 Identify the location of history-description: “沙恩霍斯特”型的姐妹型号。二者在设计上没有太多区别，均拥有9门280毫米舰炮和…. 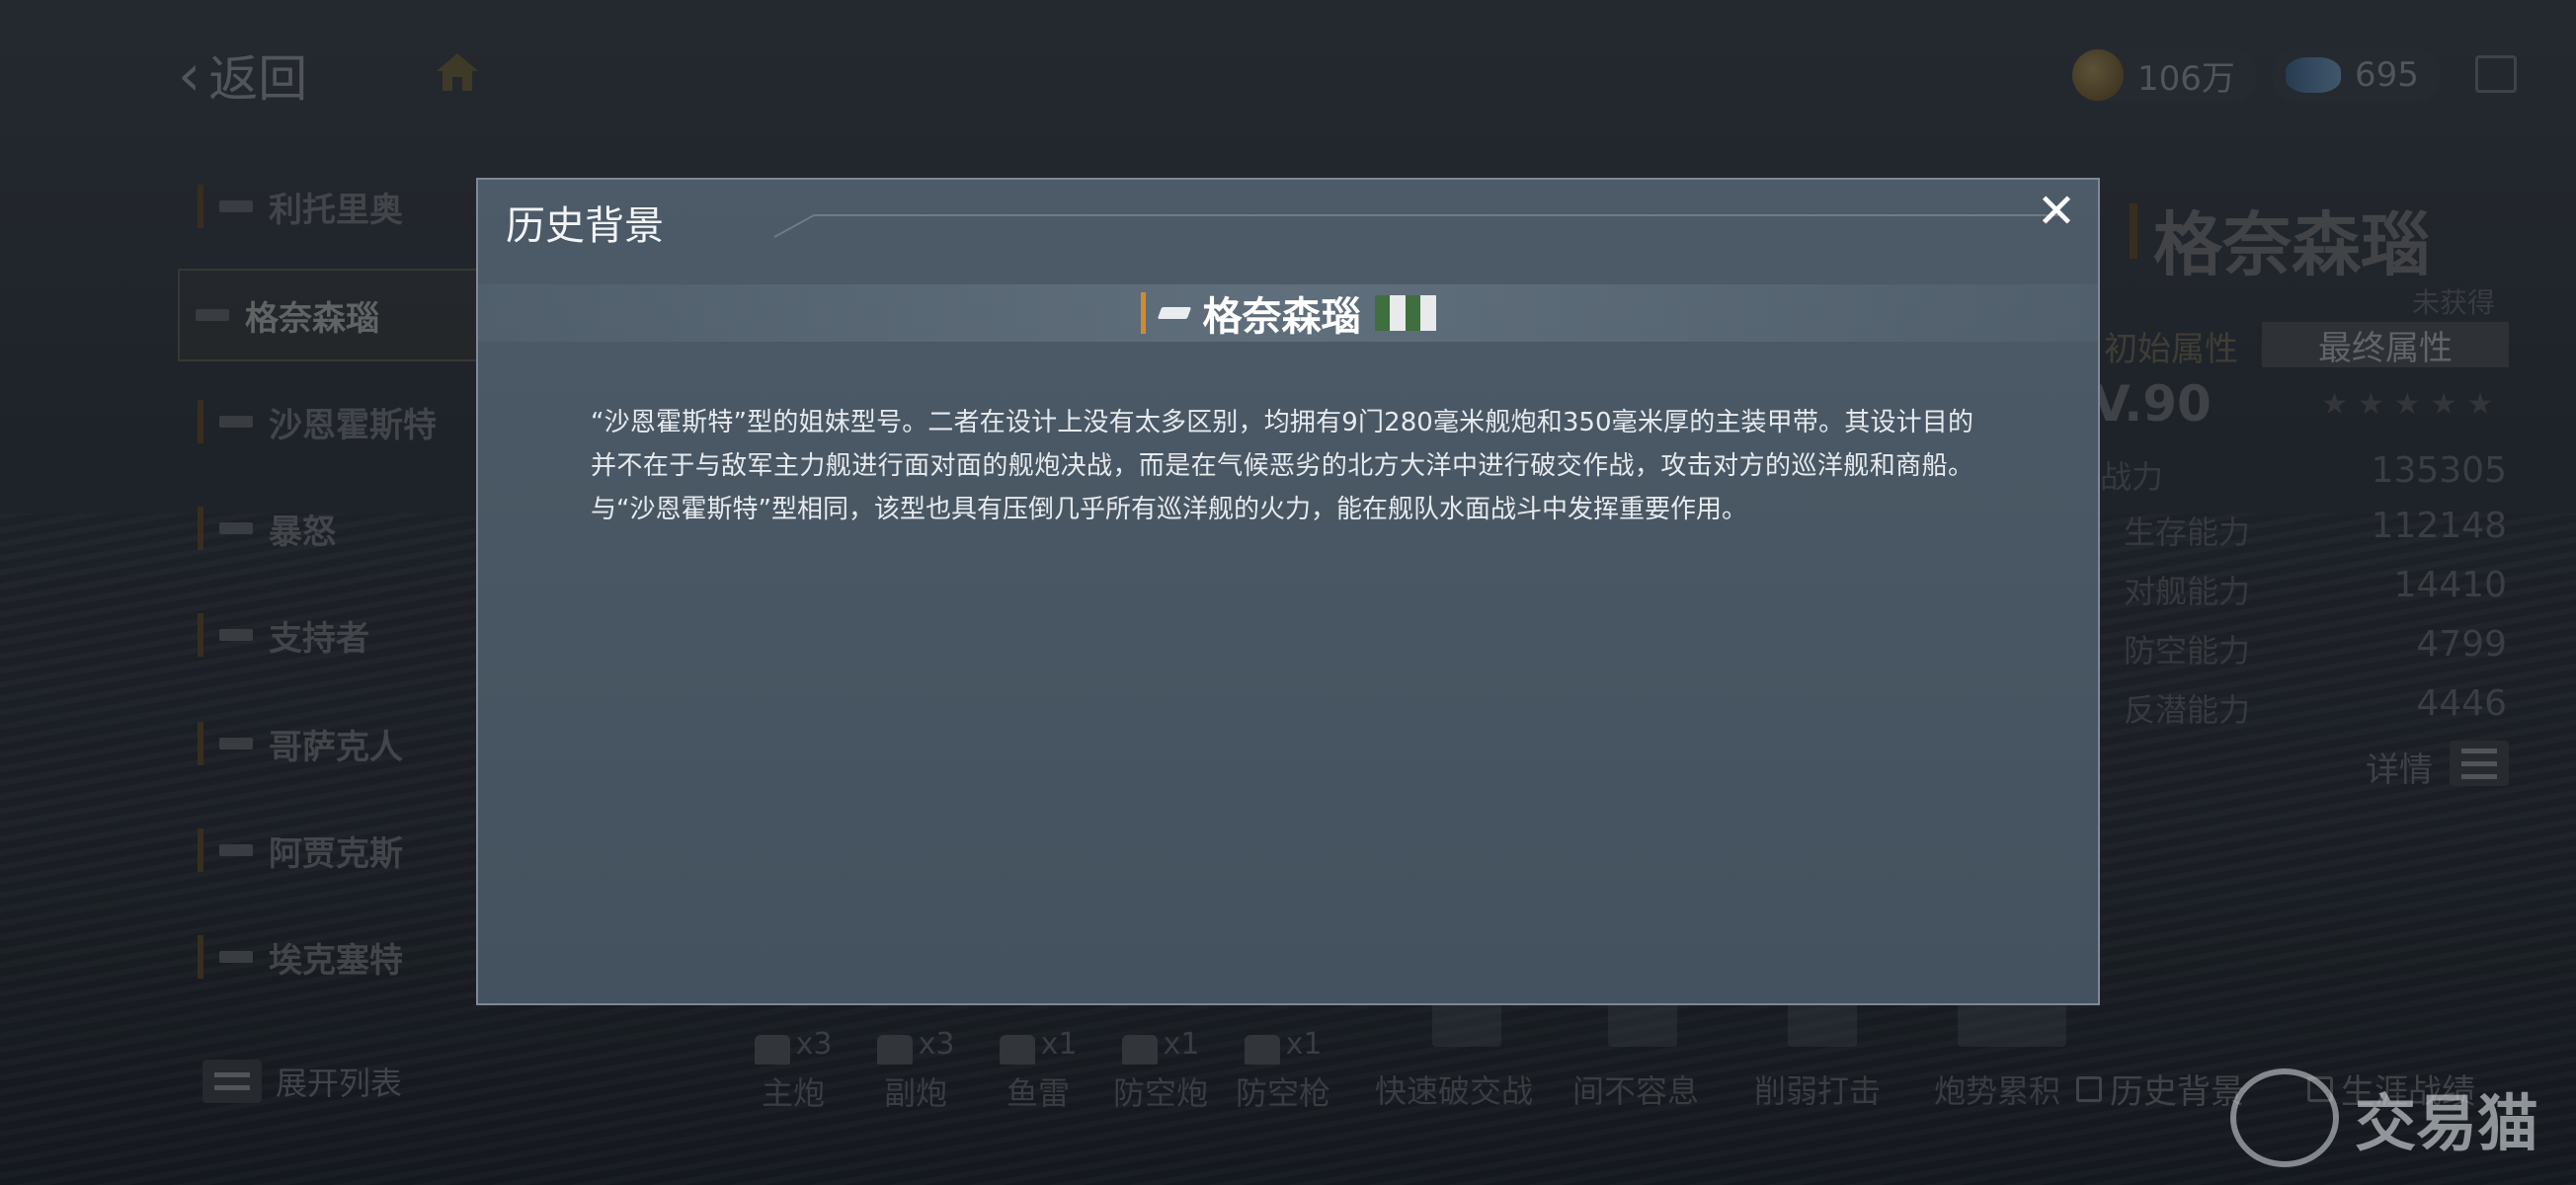
(1282, 466).